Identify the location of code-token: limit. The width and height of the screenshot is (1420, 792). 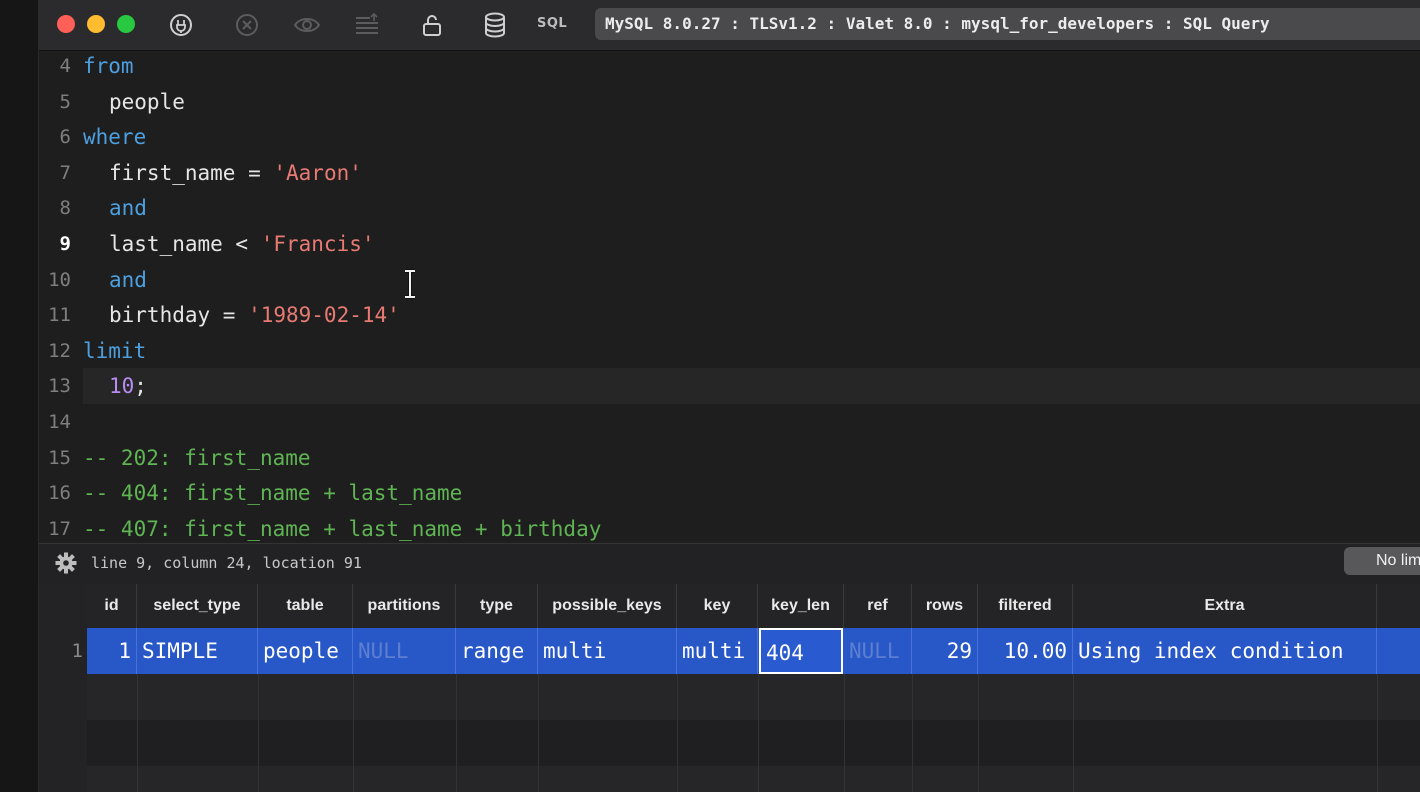
(115, 350).